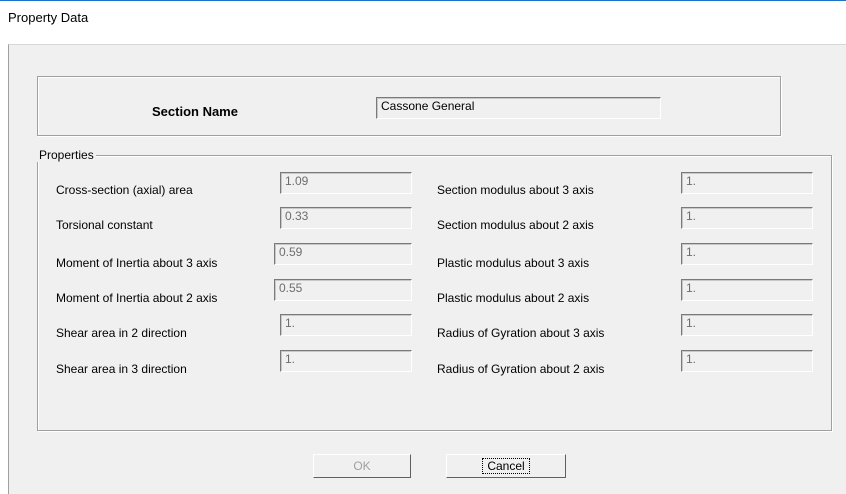 Image resolution: width=846 pixels, height=494 pixels. Describe the element at coordinates (515, 225) in the screenshot. I see `section-modulus-2-label: Section modulus about 2 axis` at that location.